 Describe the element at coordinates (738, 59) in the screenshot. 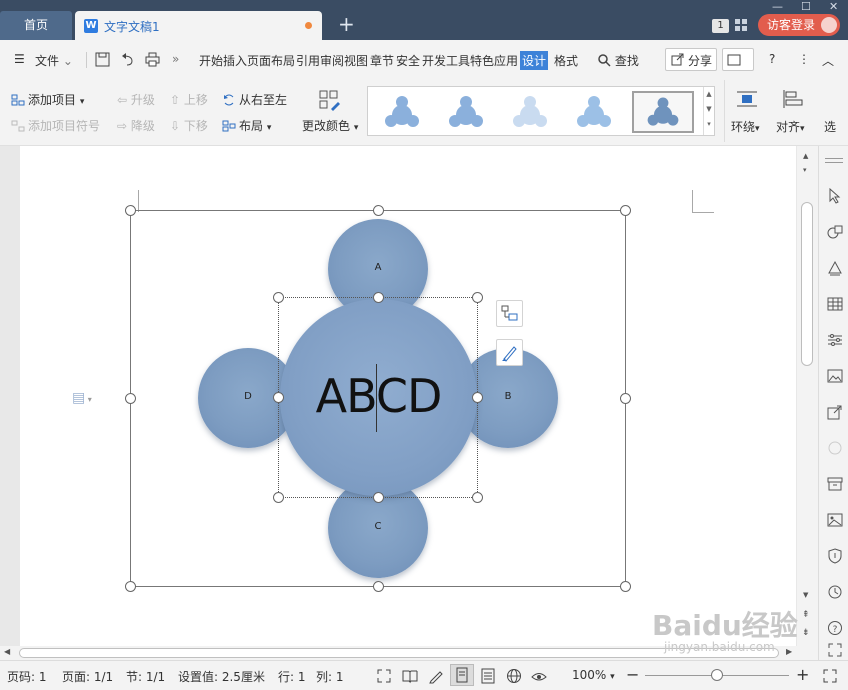

I see `layout-dropdown` at that location.